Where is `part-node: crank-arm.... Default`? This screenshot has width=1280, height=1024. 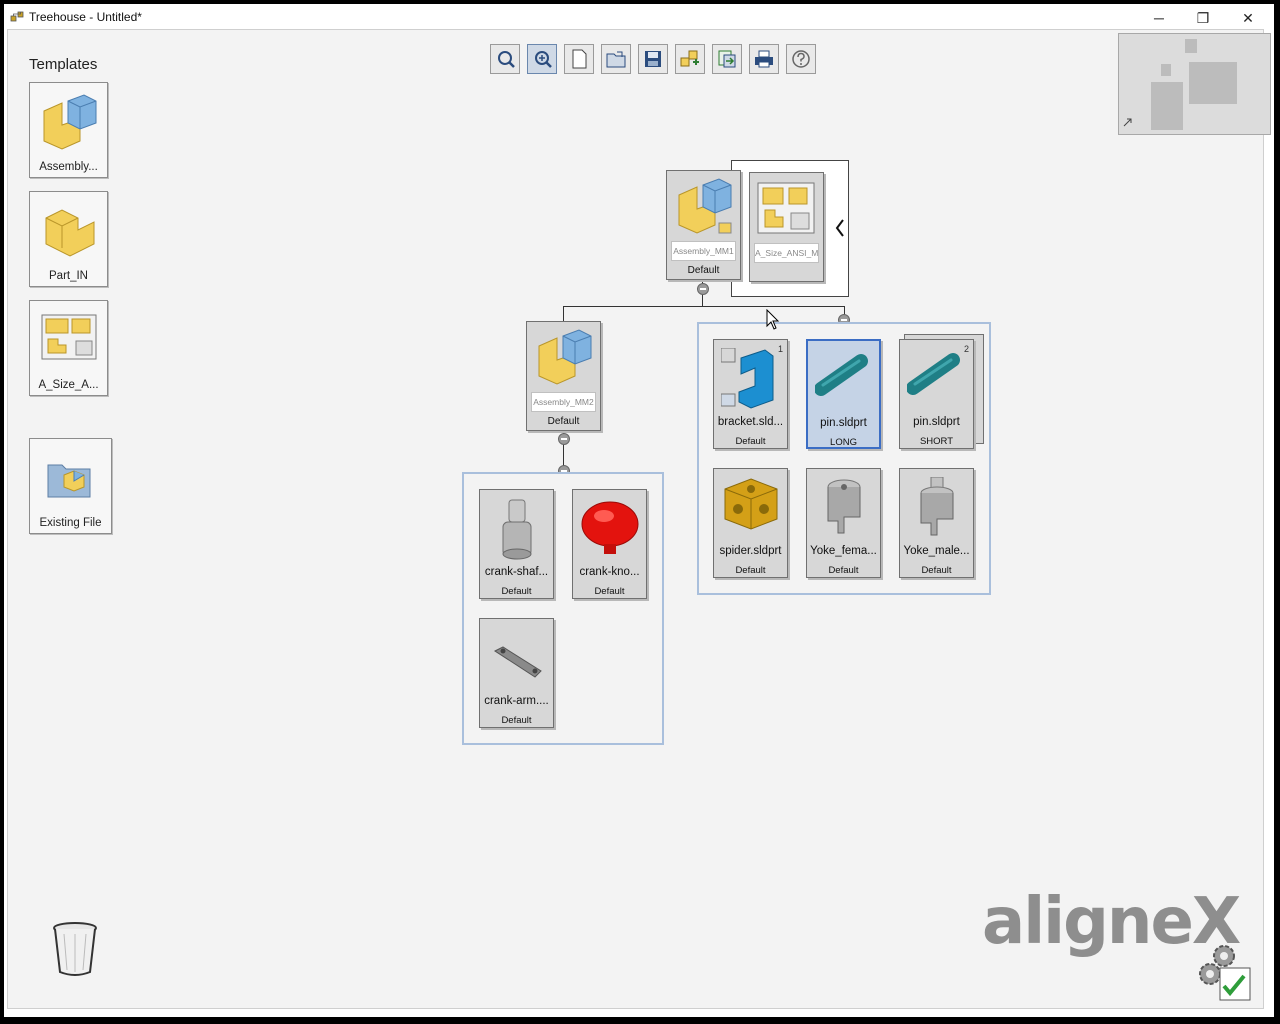
part-node: crank-arm.... Default is located at coordinates (516, 673).